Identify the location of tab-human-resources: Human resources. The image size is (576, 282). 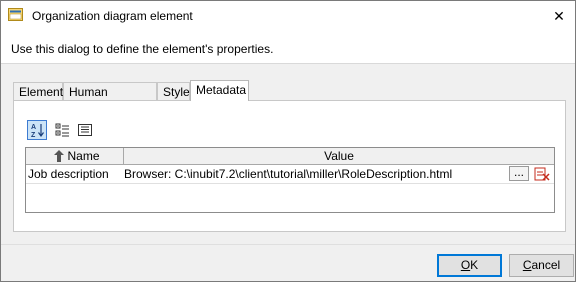
(110, 99).